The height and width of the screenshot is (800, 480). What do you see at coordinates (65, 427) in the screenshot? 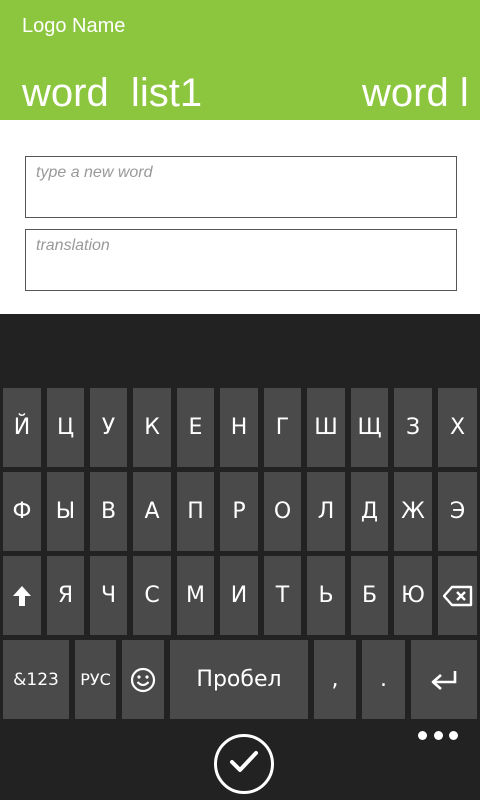
I see `key-row1: Ц` at bounding box center [65, 427].